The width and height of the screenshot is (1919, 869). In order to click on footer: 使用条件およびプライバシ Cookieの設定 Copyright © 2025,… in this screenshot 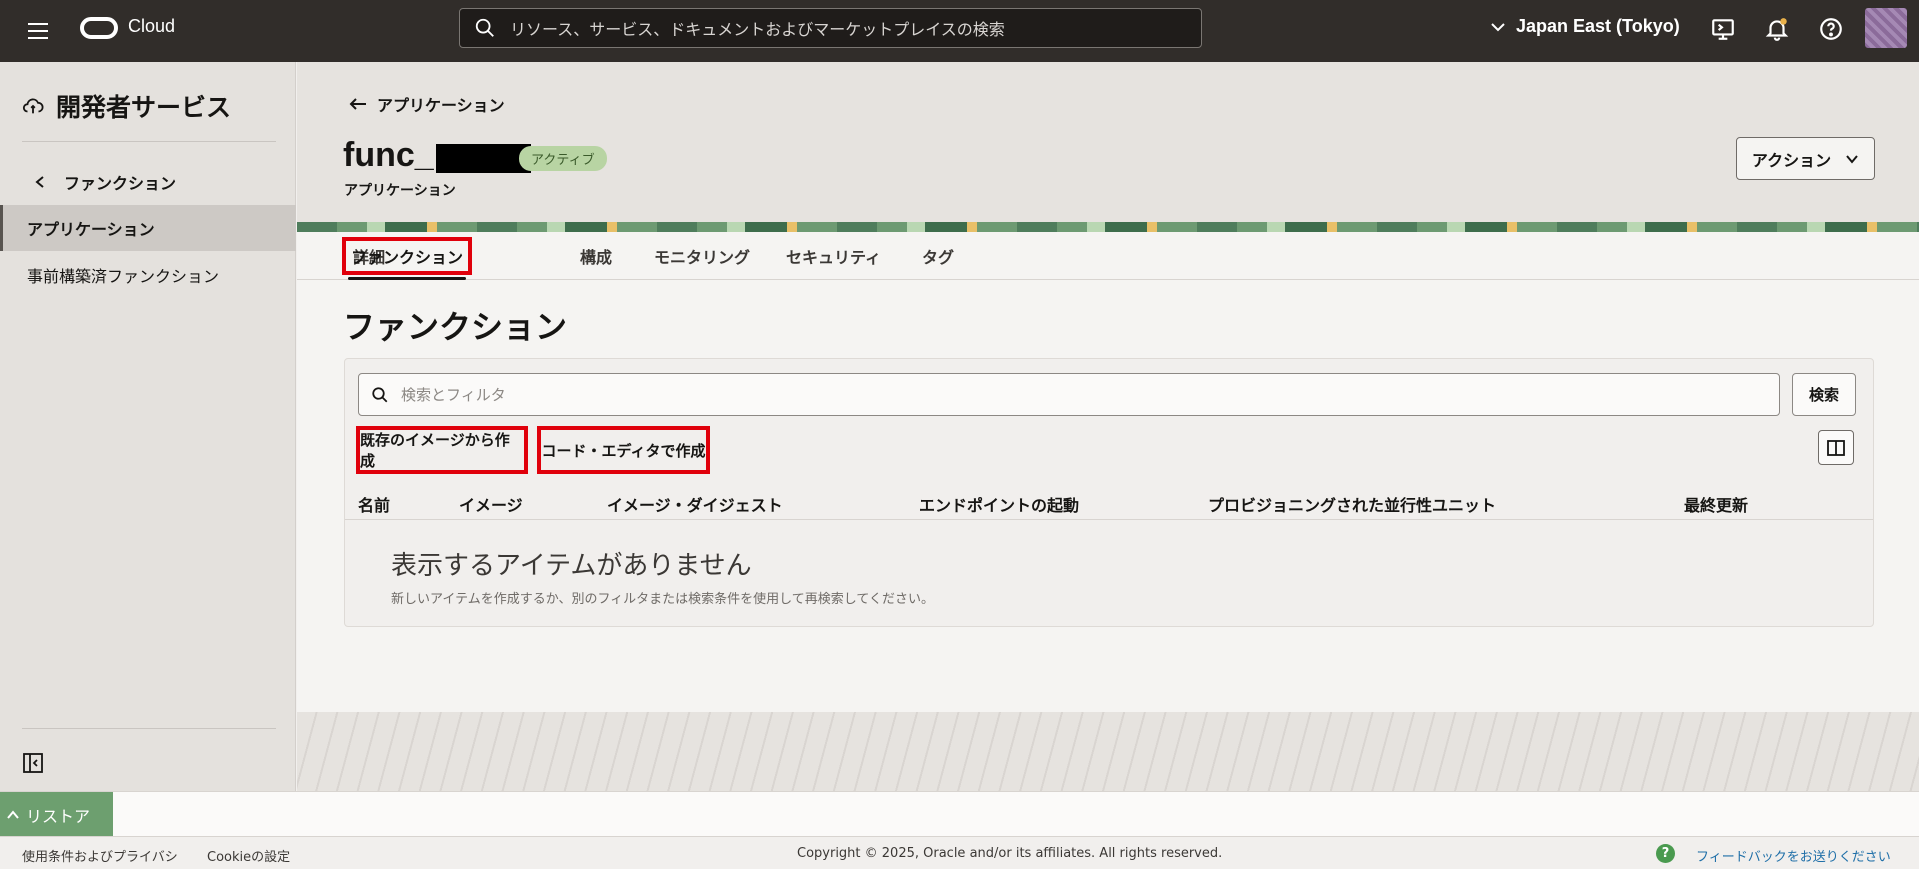, I will do `click(959, 852)`.